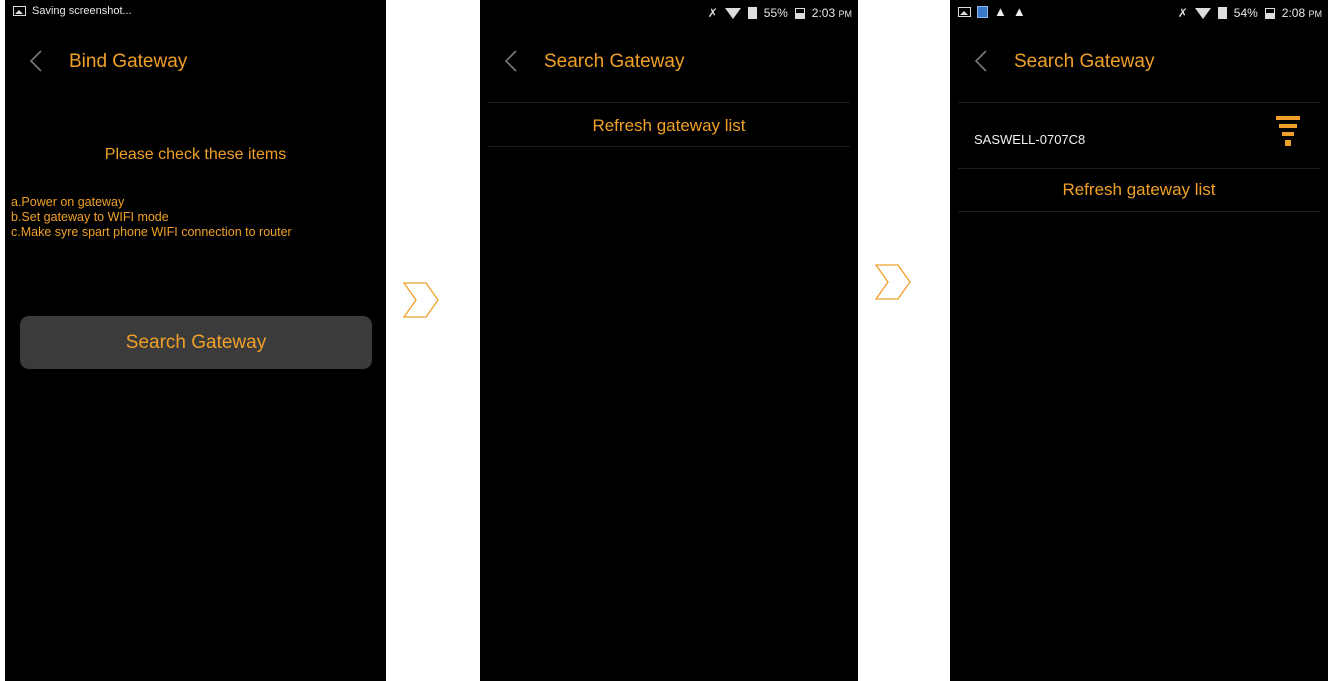 Image resolution: width=1330 pixels, height=681 pixels. Describe the element at coordinates (1245, 13) in the screenshot. I see `battery-percent: 54%` at that location.